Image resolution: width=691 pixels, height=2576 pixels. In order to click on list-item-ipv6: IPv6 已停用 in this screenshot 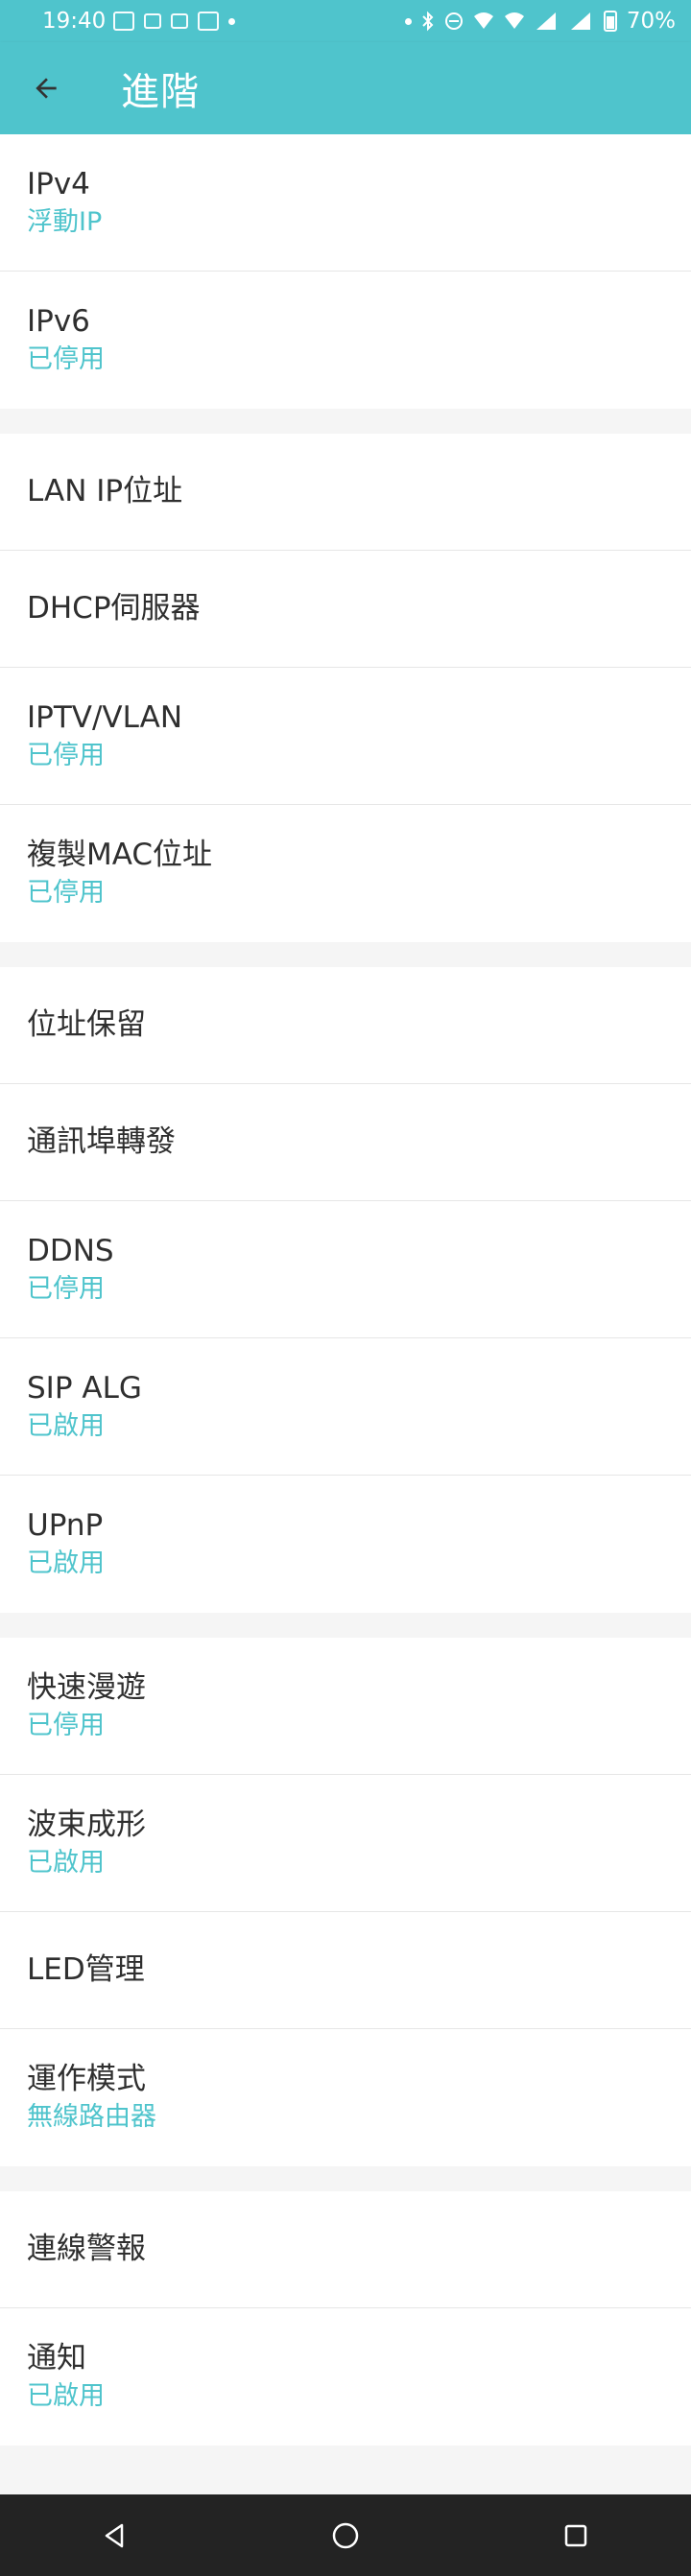, I will do `click(345, 341)`.